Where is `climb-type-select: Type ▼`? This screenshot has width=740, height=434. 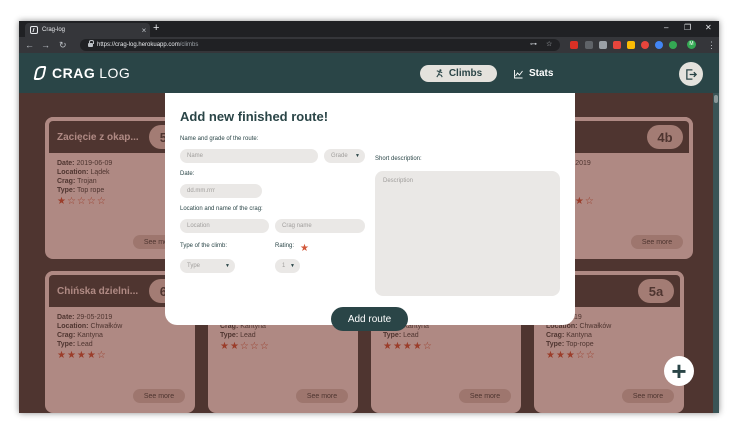
climb-type-select: Type ▼ is located at coordinates (207, 266).